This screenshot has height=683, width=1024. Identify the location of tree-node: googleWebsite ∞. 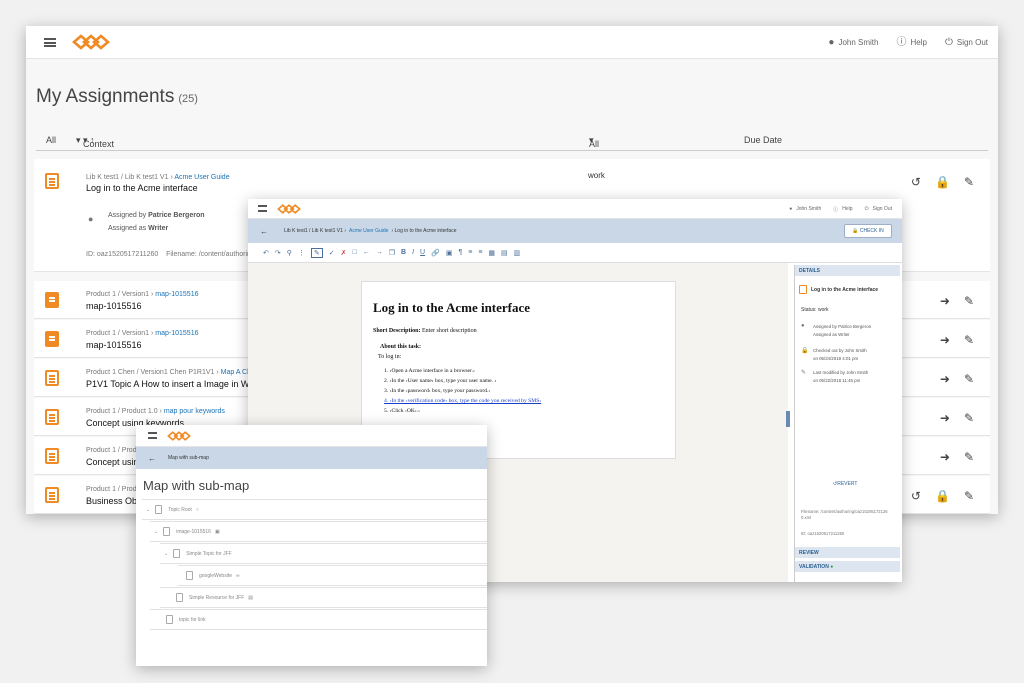
(332, 575).